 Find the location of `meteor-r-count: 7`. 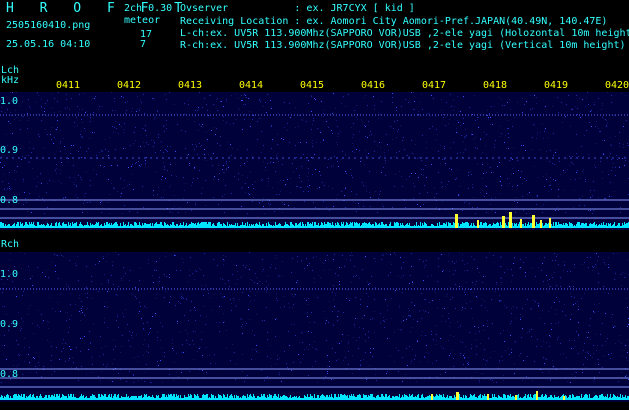

meteor-r-count: 7 is located at coordinates (143, 44).